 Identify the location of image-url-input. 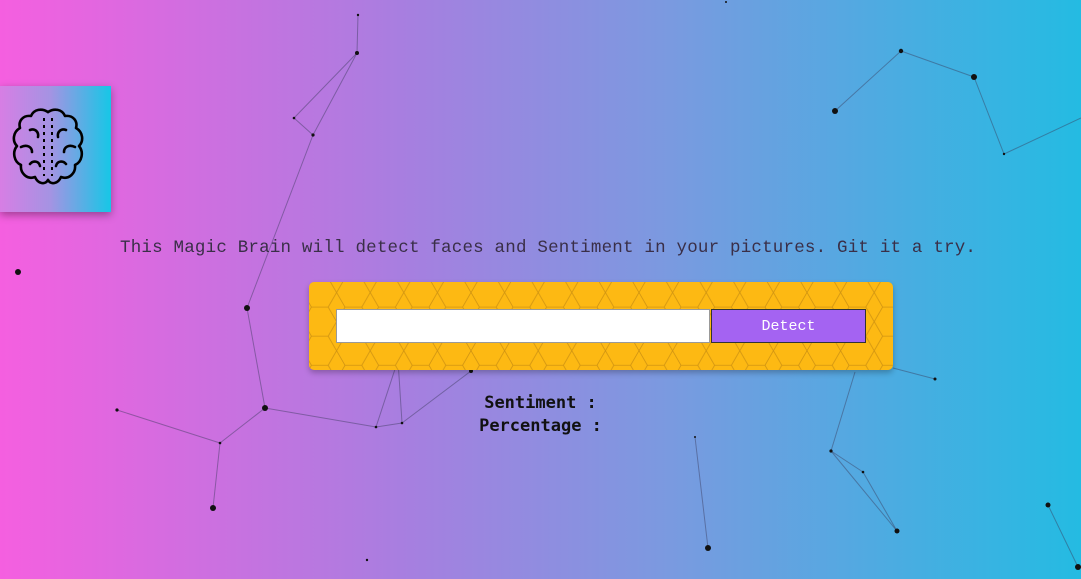
(523, 326).